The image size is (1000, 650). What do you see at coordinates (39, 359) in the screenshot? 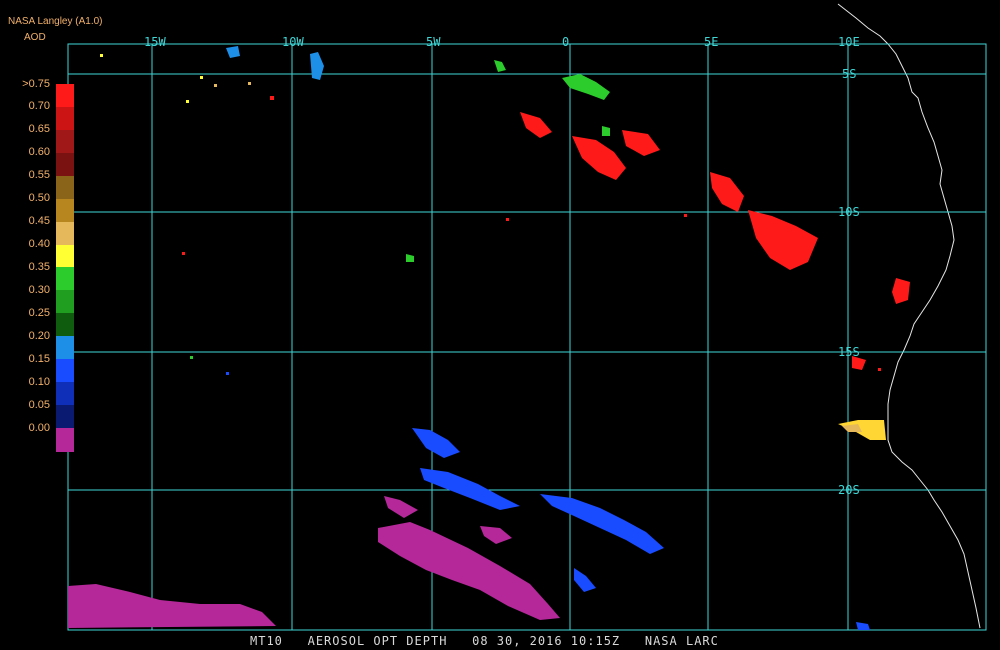
I see `scale-label: 0.15` at bounding box center [39, 359].